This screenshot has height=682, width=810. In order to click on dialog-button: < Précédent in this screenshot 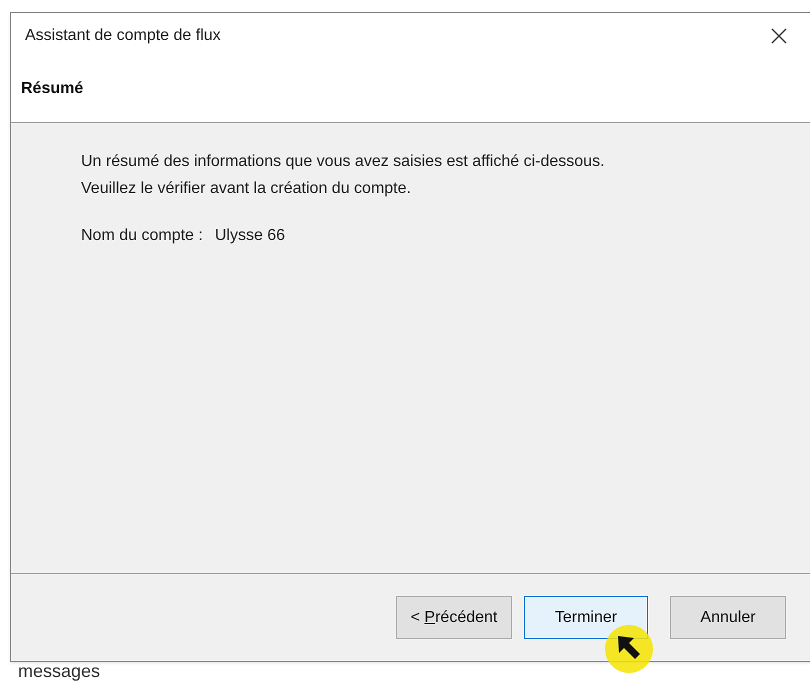, I will do `click(454, 617)`.